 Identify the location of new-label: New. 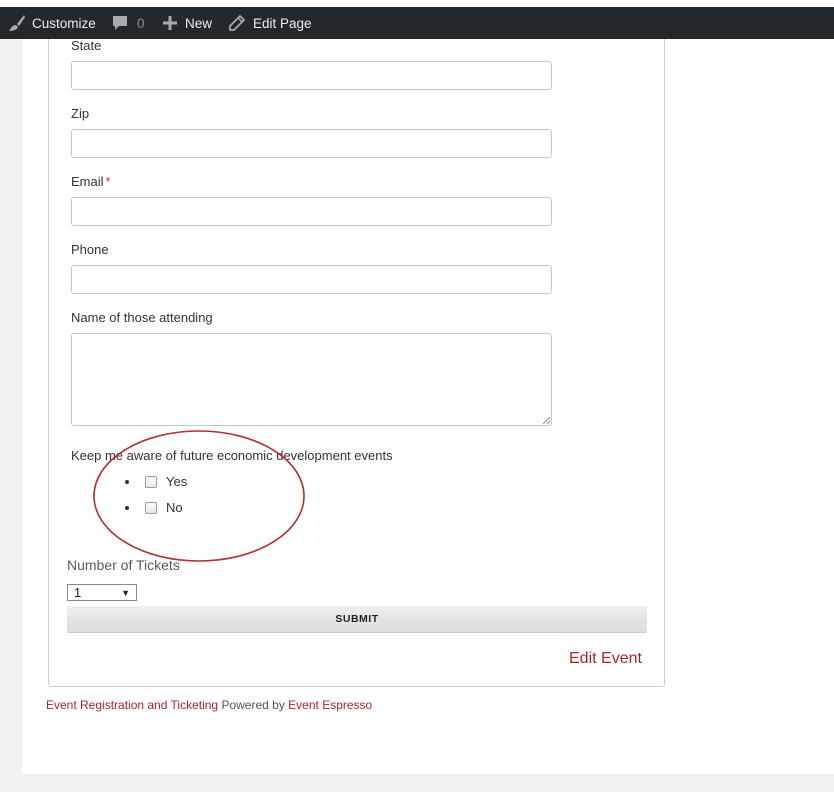
(199, 23).